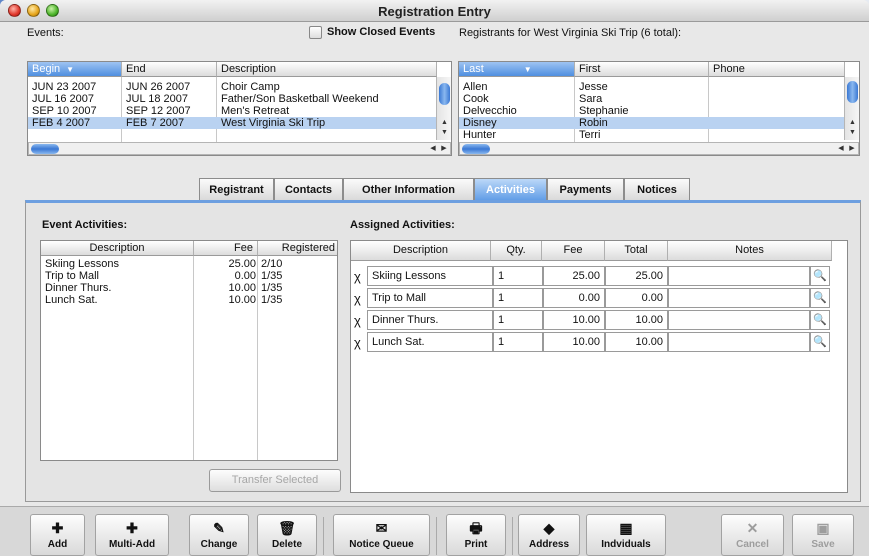 Image resolution: width=869 pixels, height=556 pixels. I want to click on cancel-button: ✕ Cancel, so click(752, 535).